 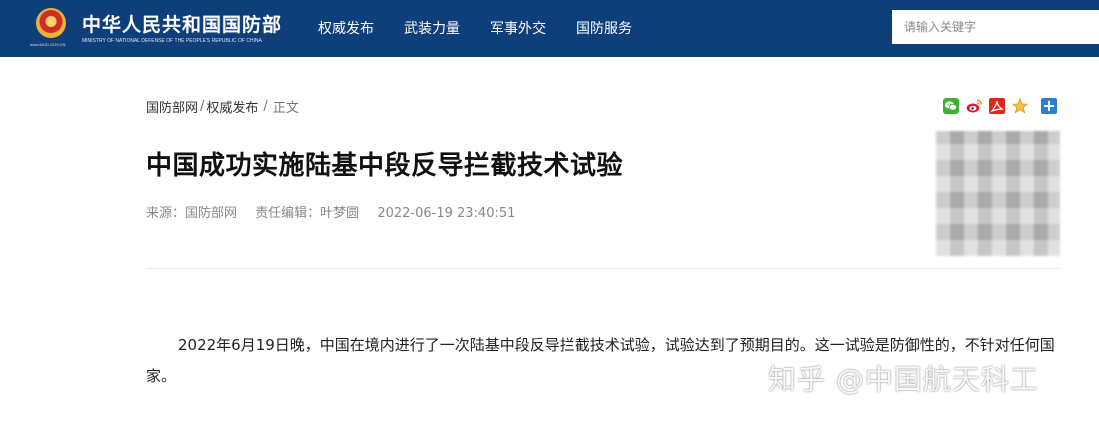 What do you see at coordinates (1049, 106) in the screenshot?
I see `add-icon` at bounding box center [1049, 106].